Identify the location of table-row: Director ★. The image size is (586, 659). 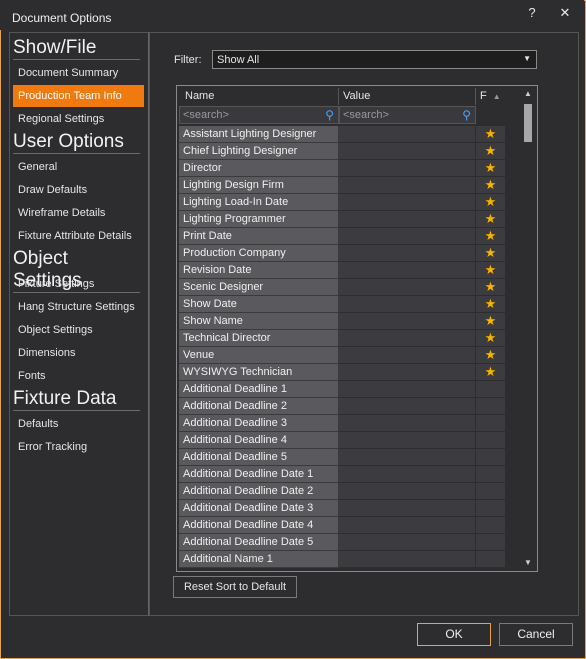
(342, 168).